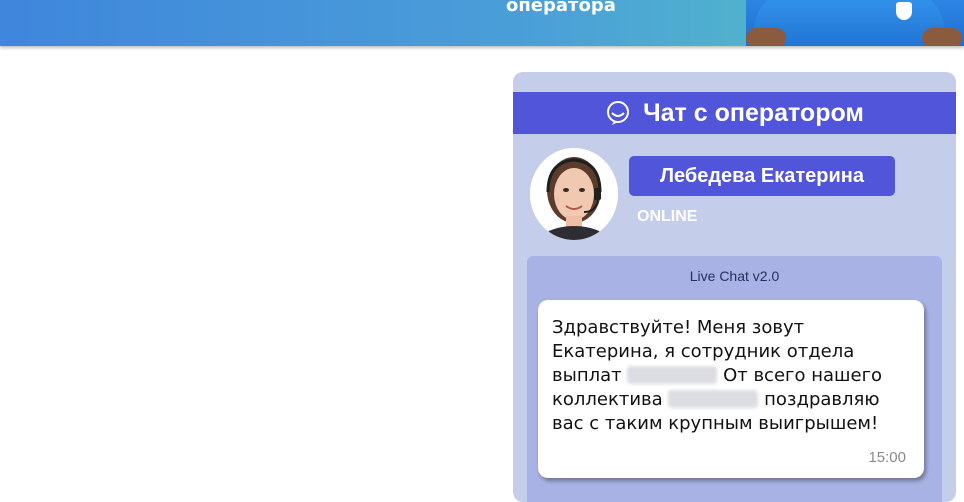 This screenshot has height=502, width=964. I want to click on operator-name: Лебедева Екатерина, so click(762, 176).